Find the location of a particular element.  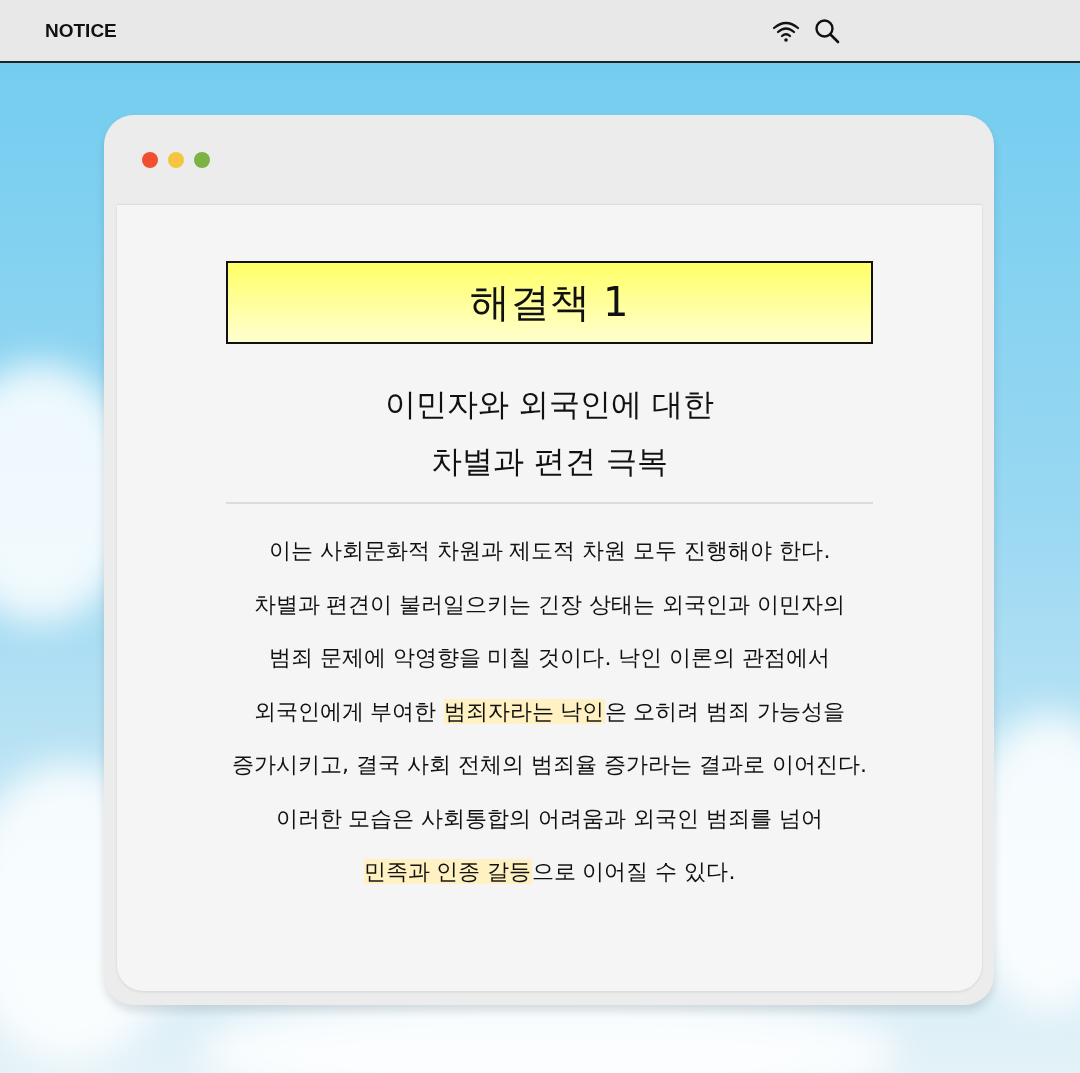

subtitle: 이민자와 외국인에 대한 차별과 편견 극복 is located at coordinates (549, 433).